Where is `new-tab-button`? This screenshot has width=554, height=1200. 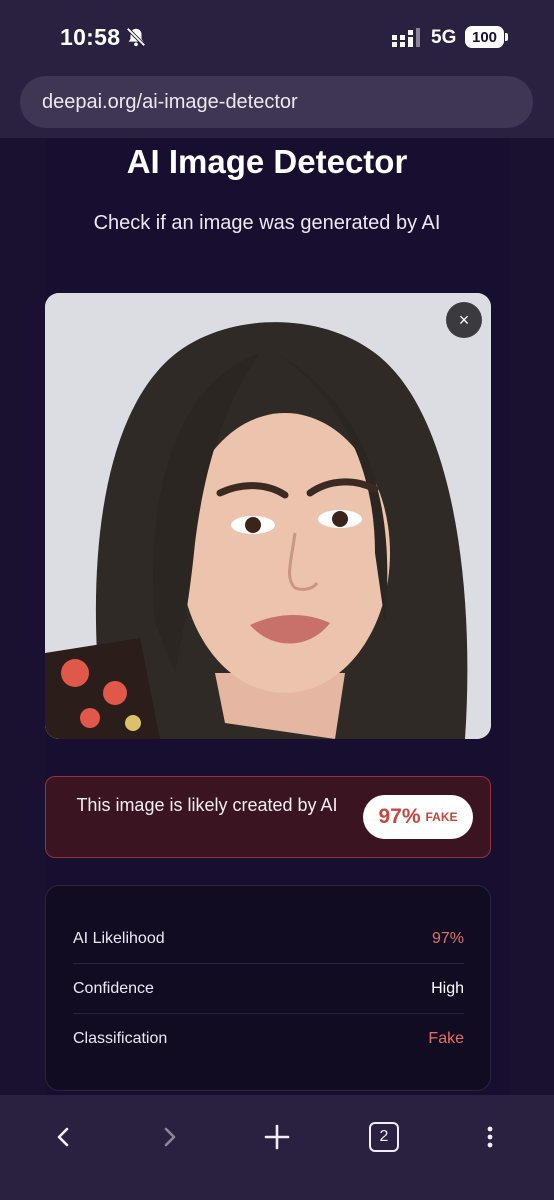
new-tab-button is located at coordinates (277, 1137).